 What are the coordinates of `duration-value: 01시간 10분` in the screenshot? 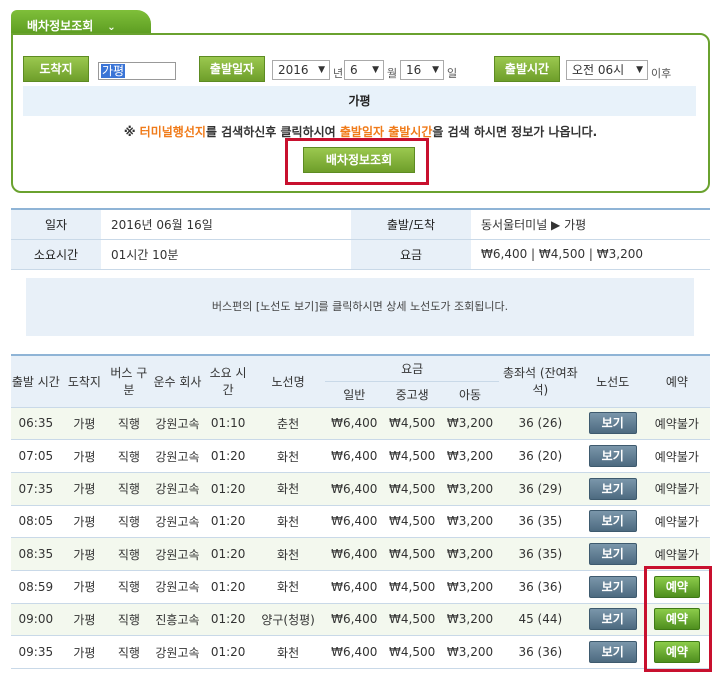 It's located at (226, 254).